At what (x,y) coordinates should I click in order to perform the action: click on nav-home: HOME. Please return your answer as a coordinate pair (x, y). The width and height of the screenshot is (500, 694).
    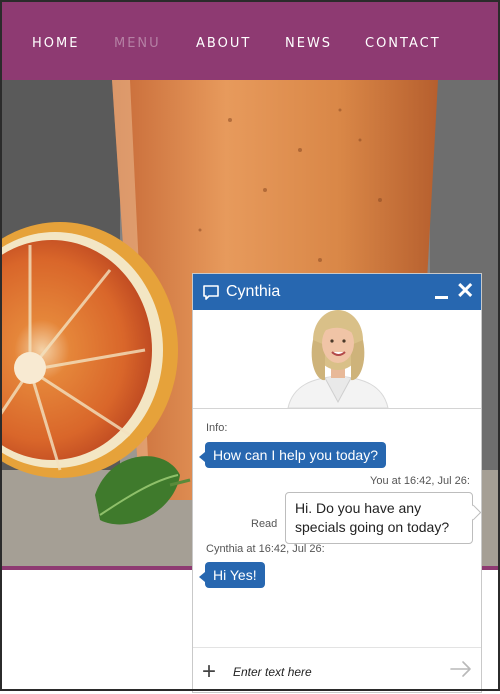
    Looking at the image, I should click on (55, 43).